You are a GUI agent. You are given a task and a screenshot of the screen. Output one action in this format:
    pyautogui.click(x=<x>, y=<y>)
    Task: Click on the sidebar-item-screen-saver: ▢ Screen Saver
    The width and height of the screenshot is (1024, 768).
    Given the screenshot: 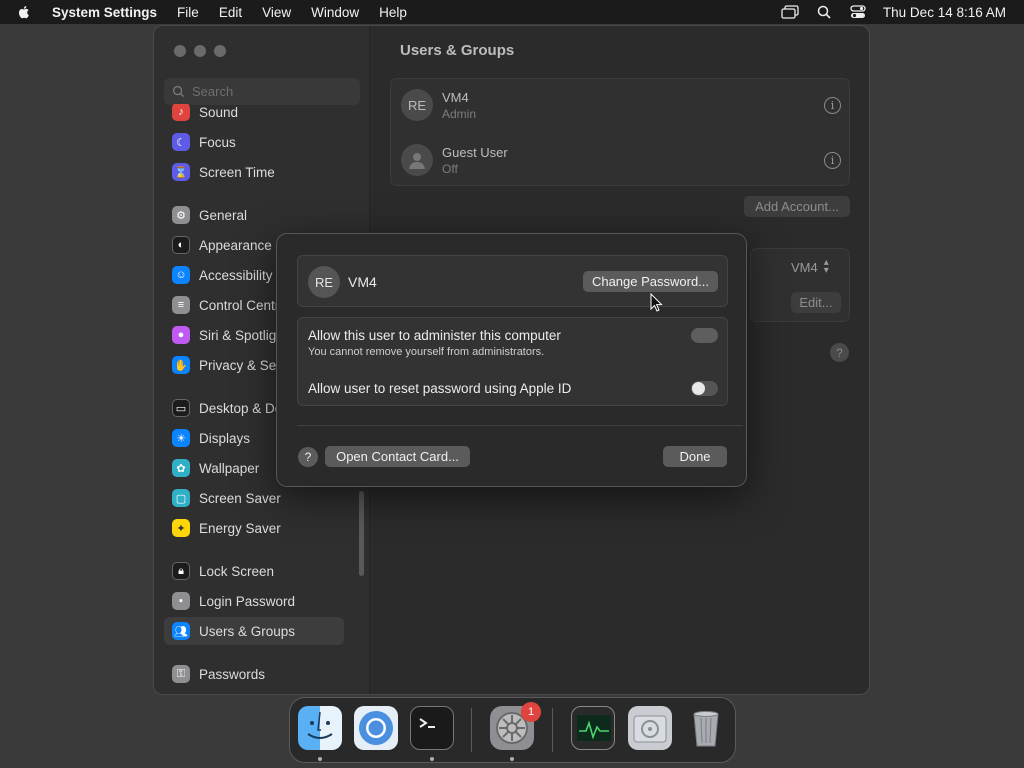 What is the action you would take?
    pyautogui.click(x=254, y=498)
    